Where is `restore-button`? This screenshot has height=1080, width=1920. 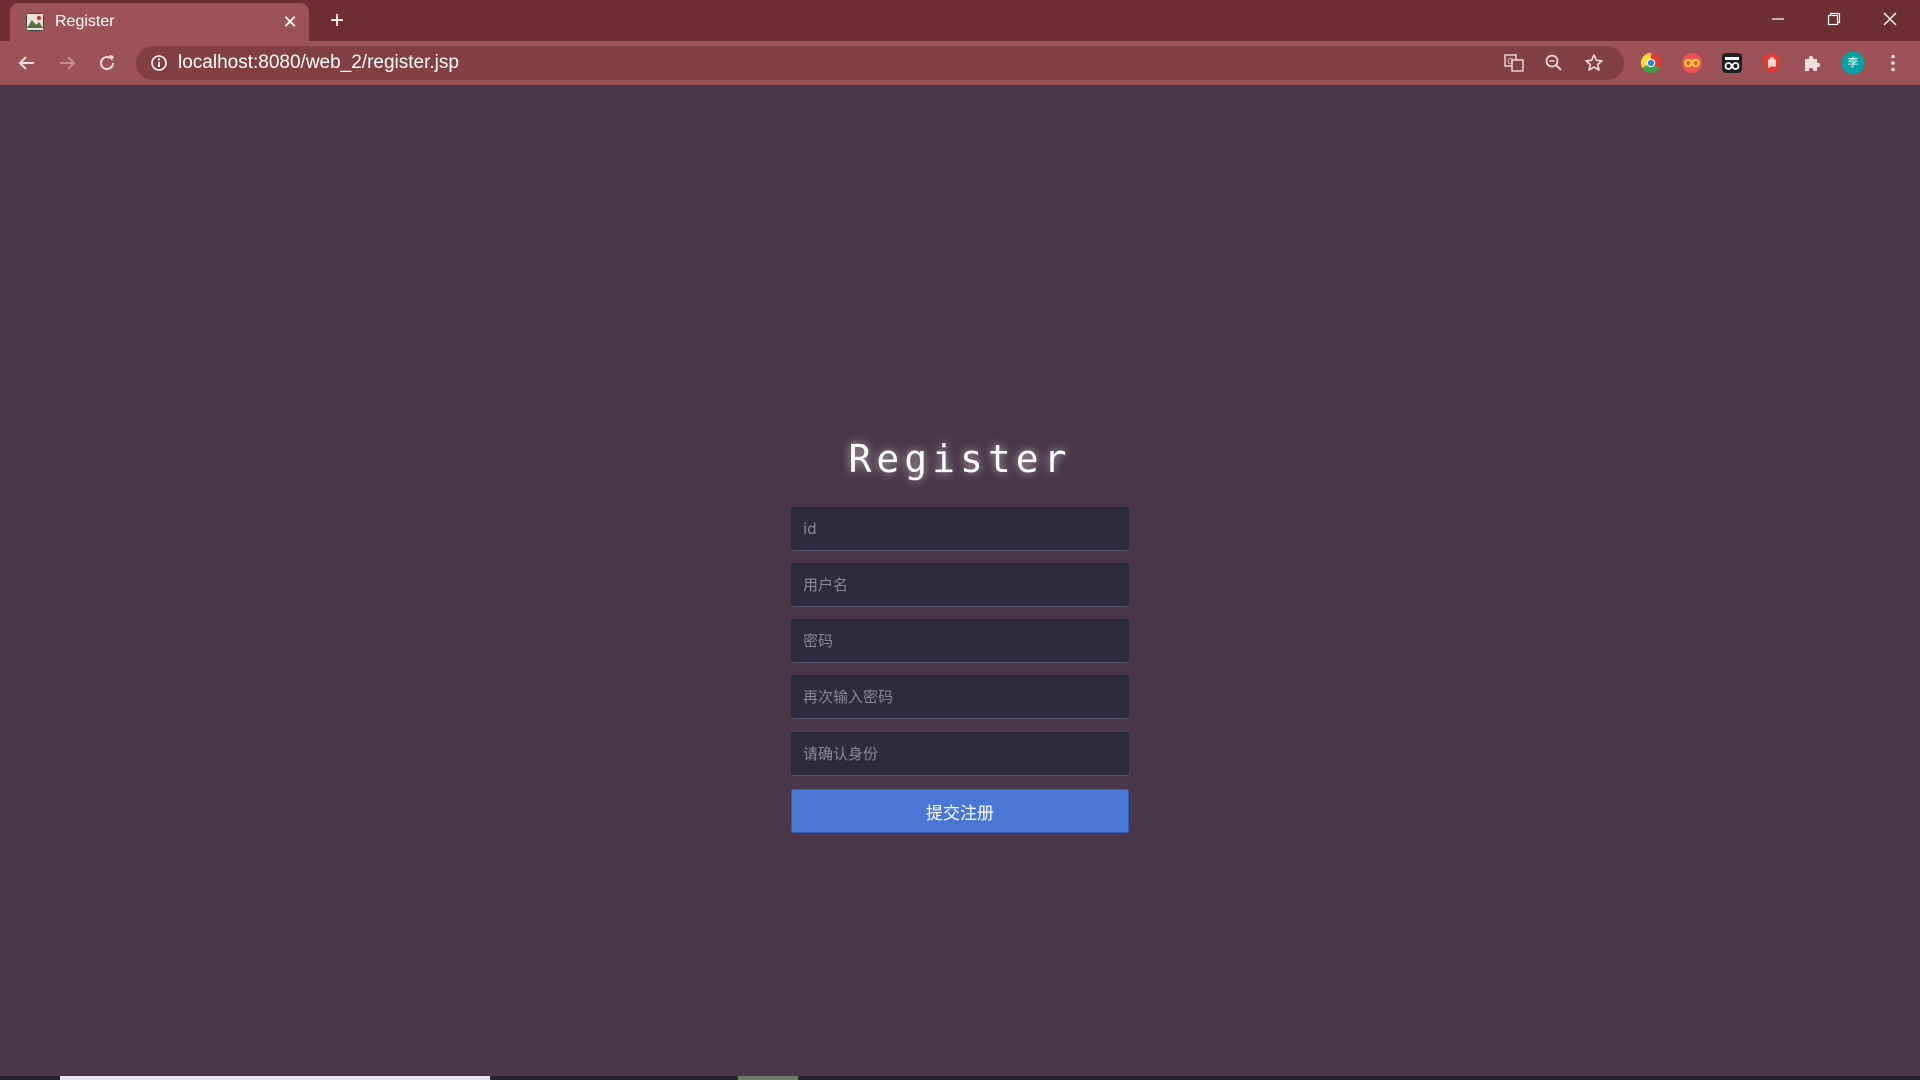 restore-button is located at coordinates (1834, 19).